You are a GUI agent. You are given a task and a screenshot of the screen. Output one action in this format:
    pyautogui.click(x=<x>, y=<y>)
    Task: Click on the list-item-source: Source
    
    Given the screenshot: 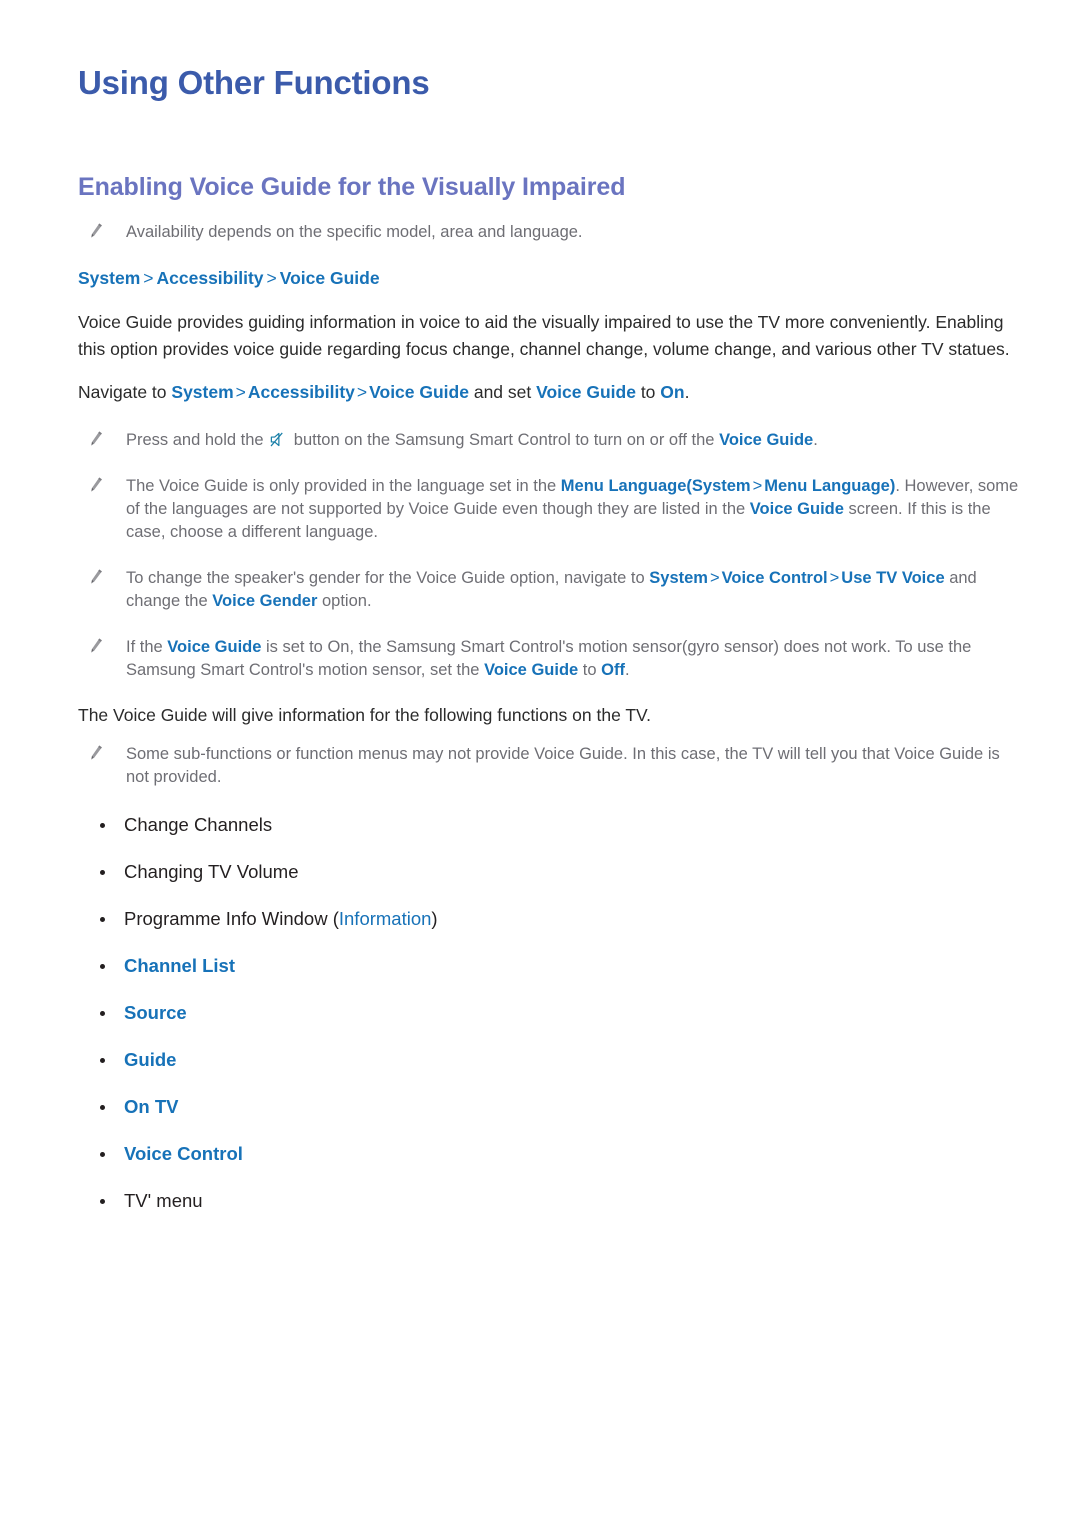 What is the action you would take?
    pyautogui.click(x=549, y=1013)
    